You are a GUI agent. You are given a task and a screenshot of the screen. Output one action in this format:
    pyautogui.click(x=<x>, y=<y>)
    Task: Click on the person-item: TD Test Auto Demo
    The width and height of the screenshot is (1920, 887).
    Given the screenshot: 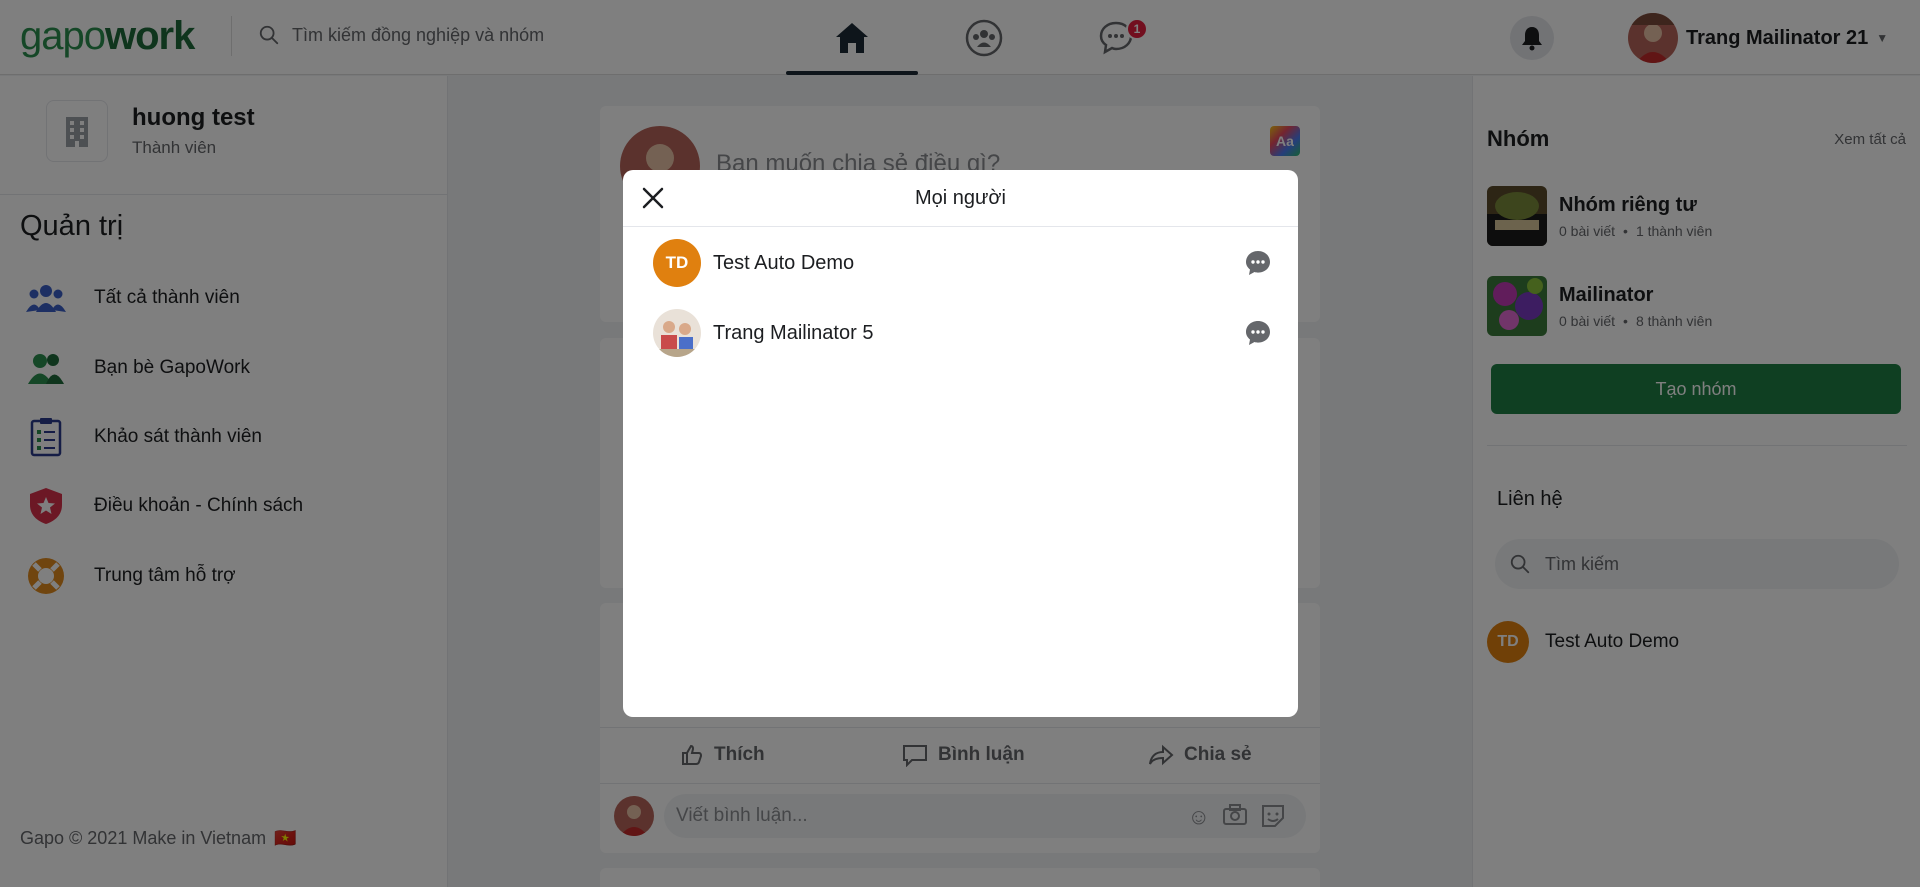 What is the action you would take?
    pyautogui.click(x=963, y=263)
    